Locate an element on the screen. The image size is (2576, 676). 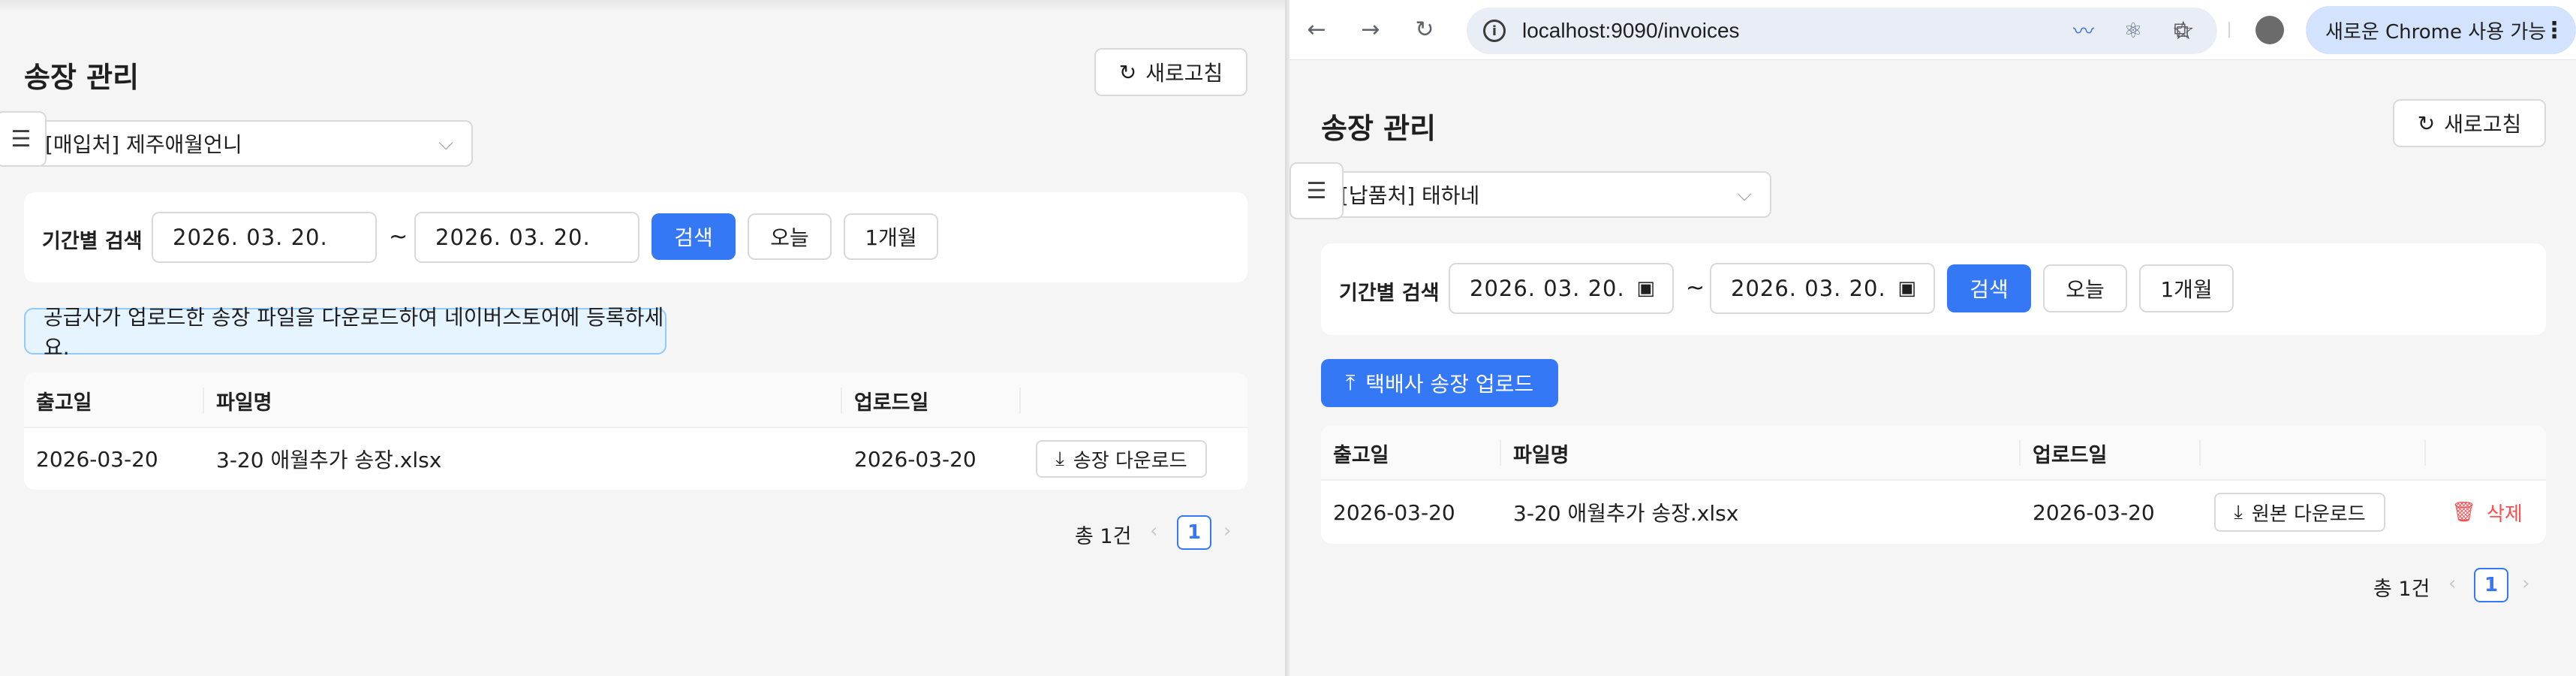
address-bar: i localhost:9090/invoices ☆ is located at coordinates (1842, 31).